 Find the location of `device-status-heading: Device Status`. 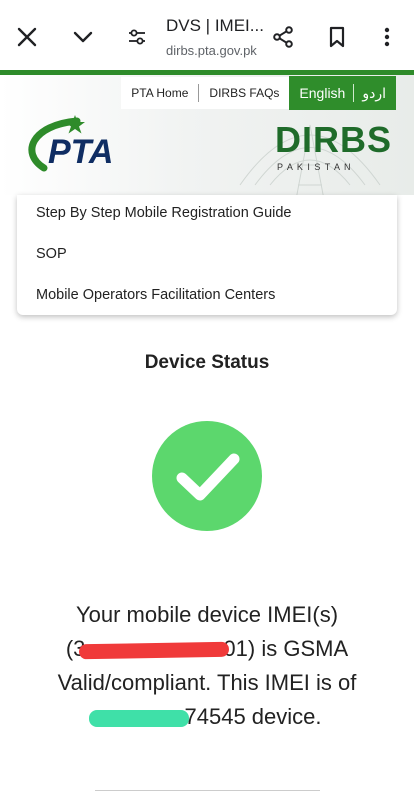

device-status-heading: Device Status is located at coordinates (207, 362).